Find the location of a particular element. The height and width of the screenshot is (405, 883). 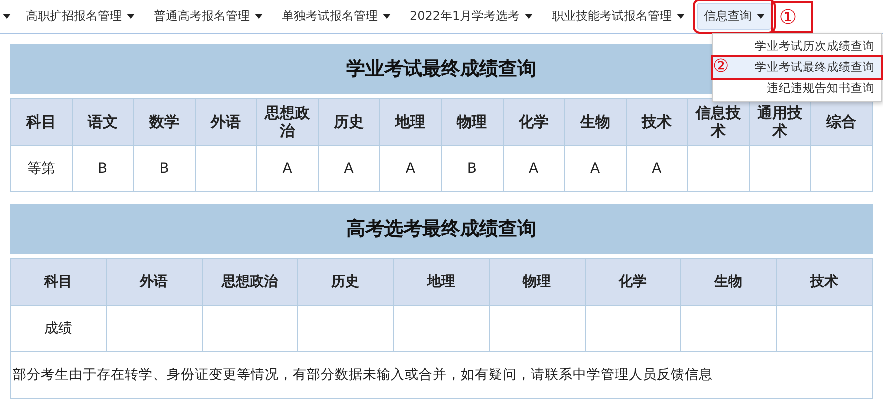

table-header-cell: 数学 is located at coordinates (165, 122).